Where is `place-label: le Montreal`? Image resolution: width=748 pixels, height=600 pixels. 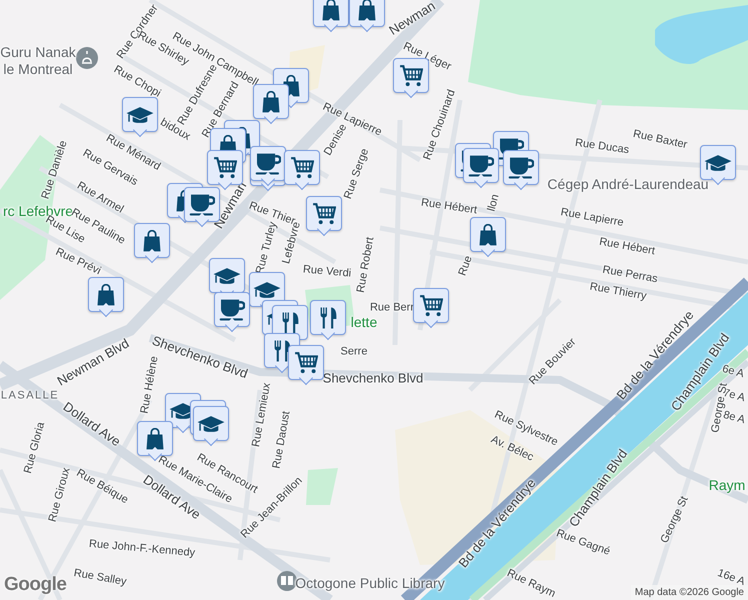 place-label: le Montreal is located at coordinates (38, 69).